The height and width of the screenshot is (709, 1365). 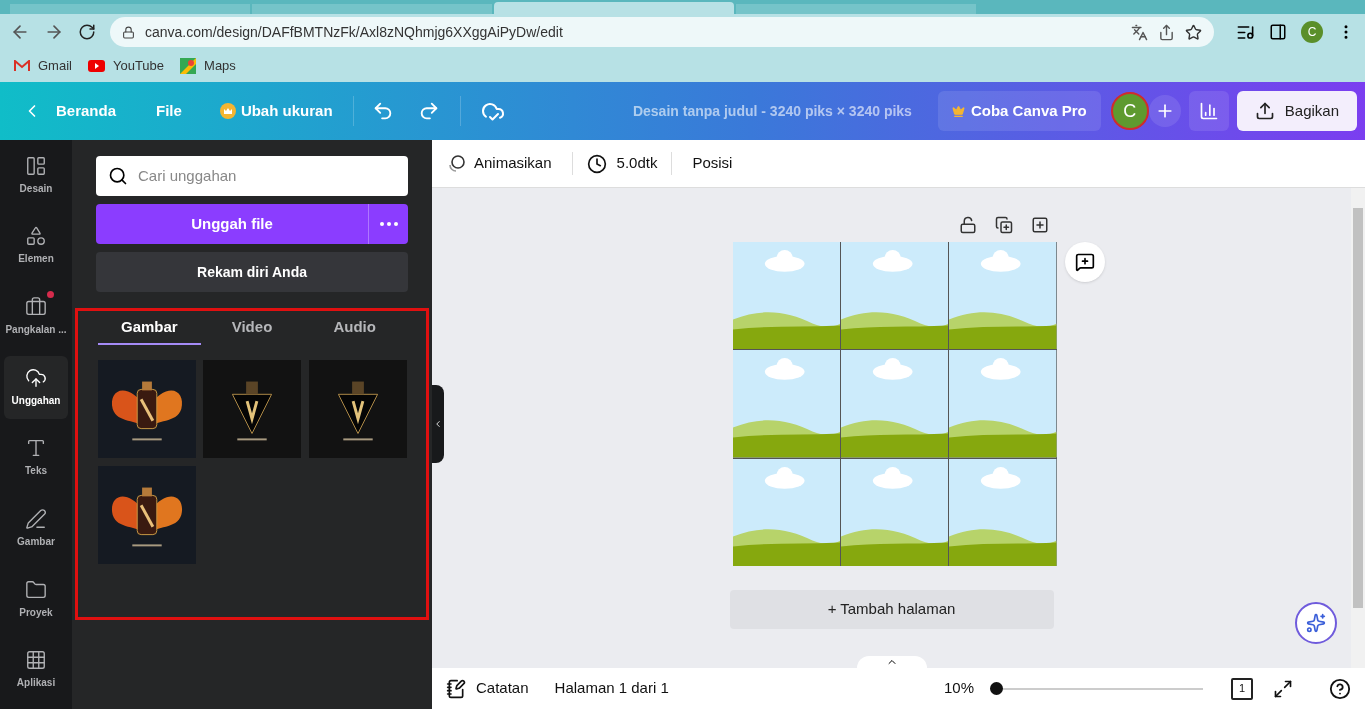 I want to click on animate-button: Animasikan, so click(x=509, y=163).